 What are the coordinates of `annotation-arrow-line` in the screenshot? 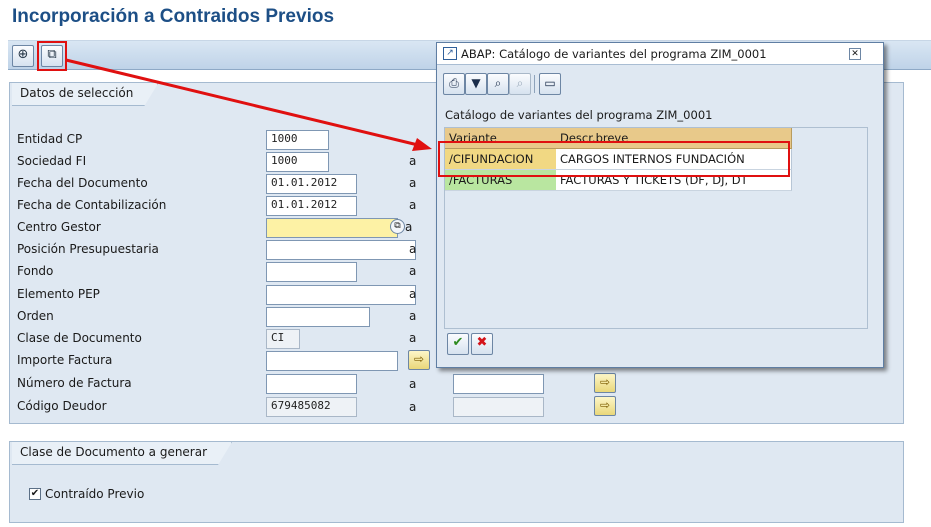 It's located at (242, 102).